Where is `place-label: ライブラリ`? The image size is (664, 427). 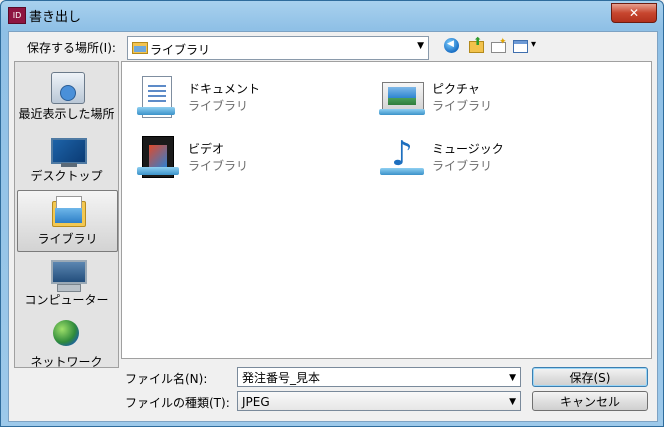
place-label: ライブラリ is located at coordinates (67, 239).